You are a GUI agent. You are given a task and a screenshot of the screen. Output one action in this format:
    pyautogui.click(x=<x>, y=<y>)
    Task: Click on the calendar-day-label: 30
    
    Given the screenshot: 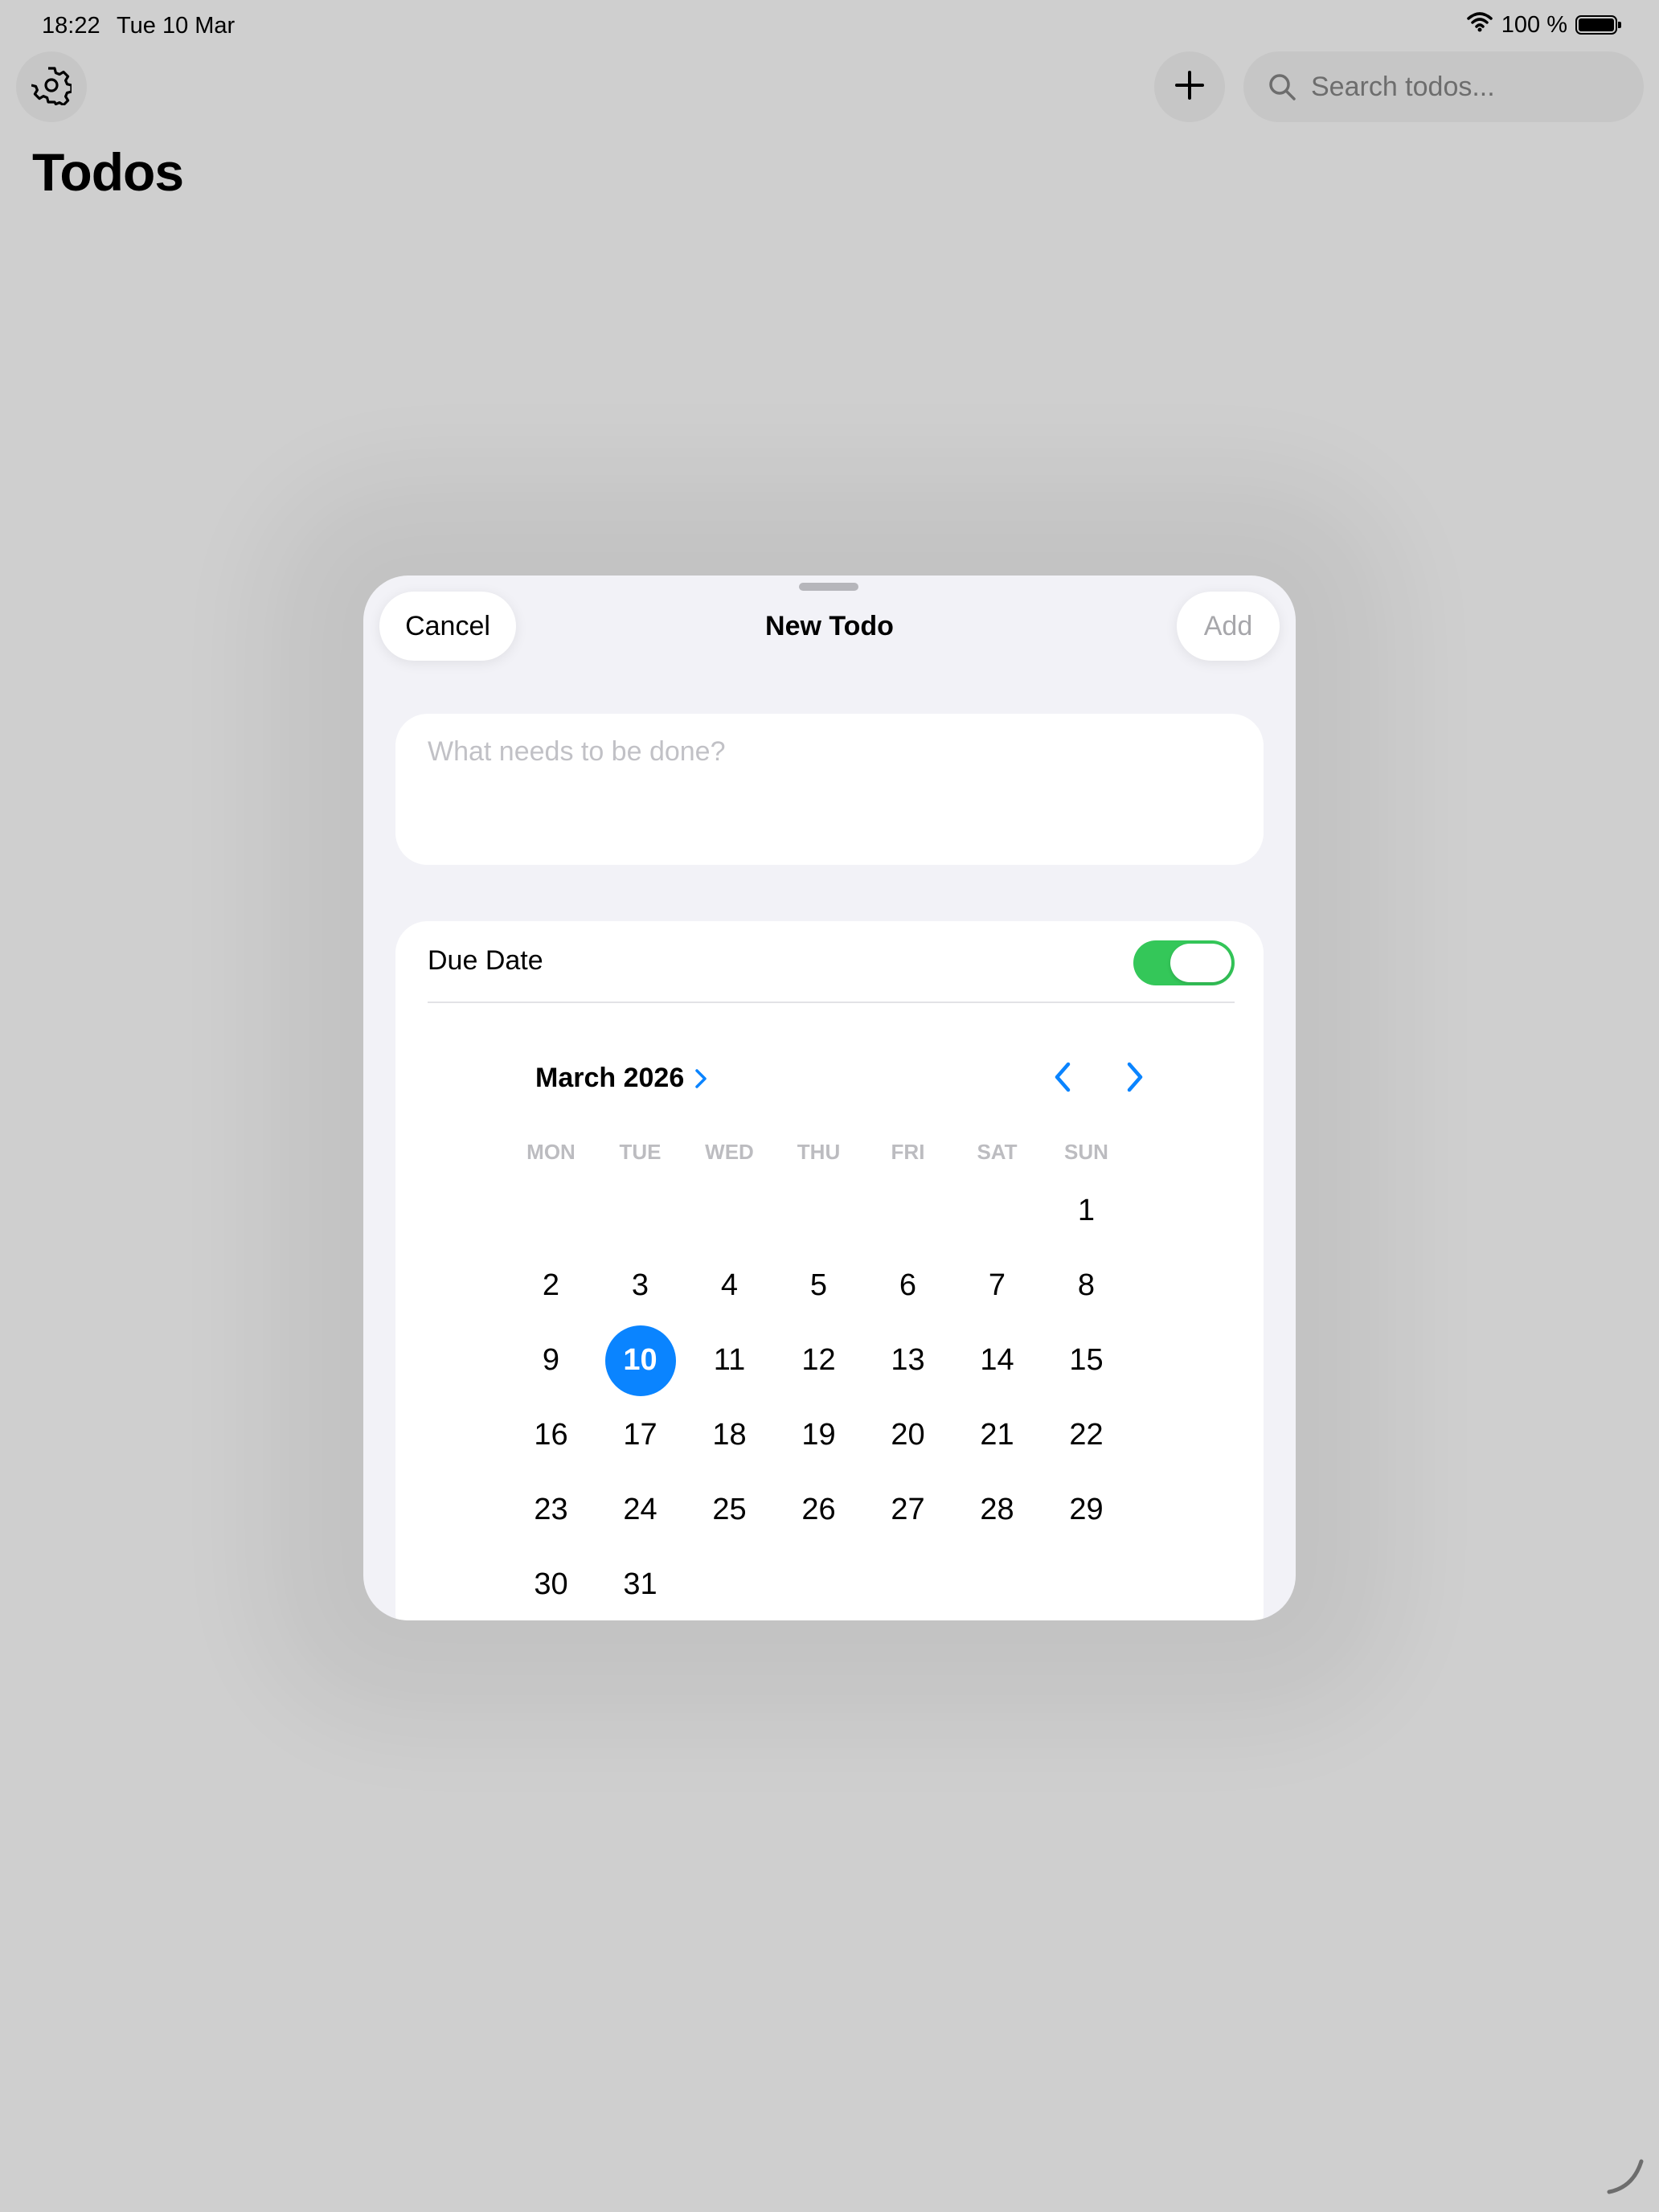 What is the action you would take?
    pyautogui.click(x=551, y=1584)
    